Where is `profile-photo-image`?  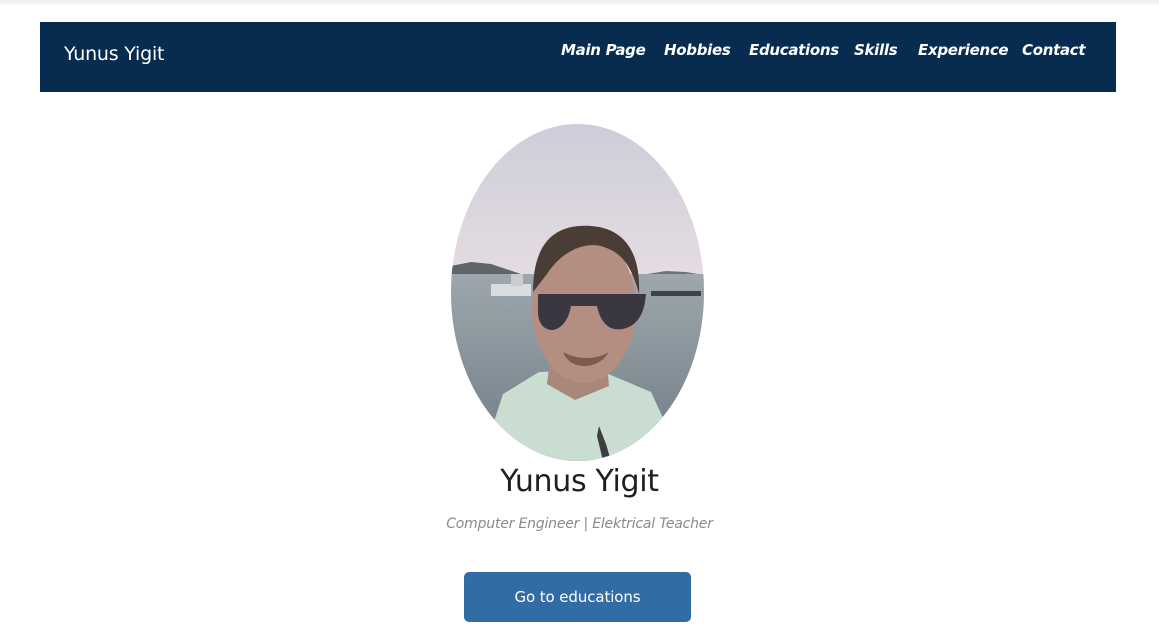
profile-photo-image is located at coordinates (577, 292).